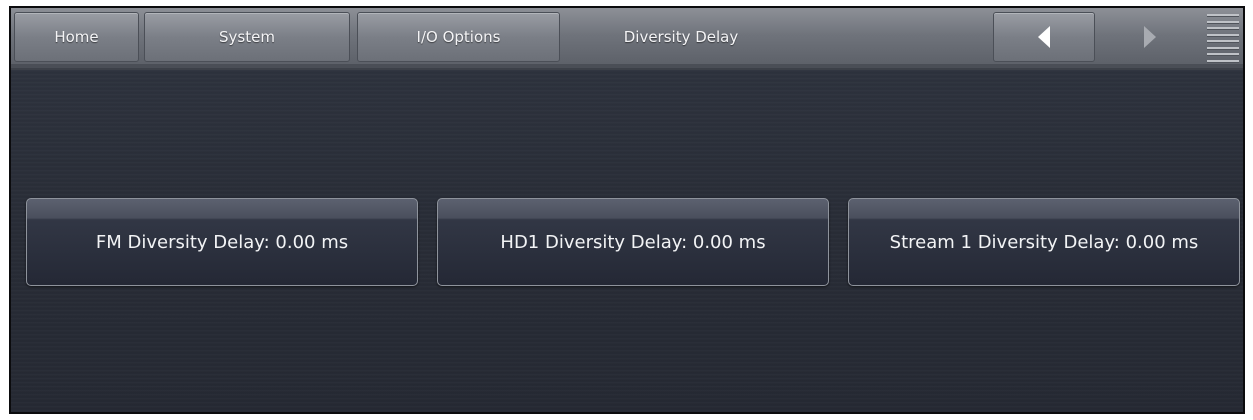 The image size is (1253, 420). Describe the element at coordinates (1223, 38) in the screenshot. I see `menu-grip-icon` at that location.